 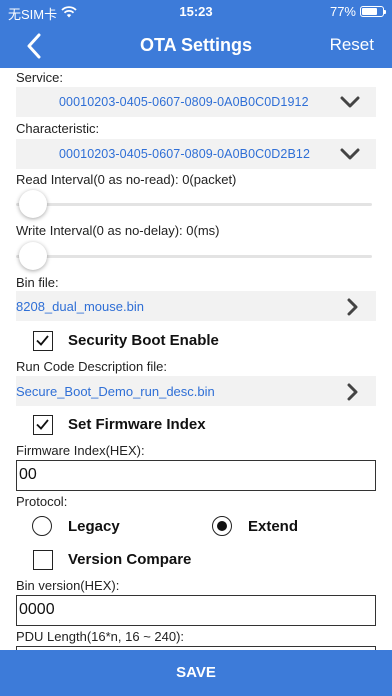 What do you see at coordinates (126, 179) in the screenshot?
I see `read-interval-label: Read Interval(0 as no-read): 0(packet)` at bounding box center [126, 179].